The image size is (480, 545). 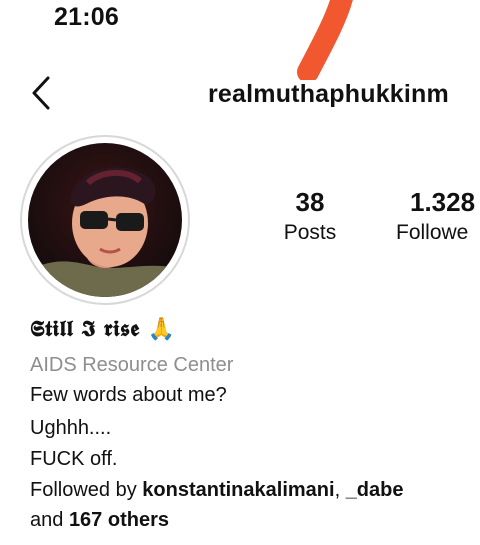 I want to click on chevron-left-icon, so click(x=41, y=93).